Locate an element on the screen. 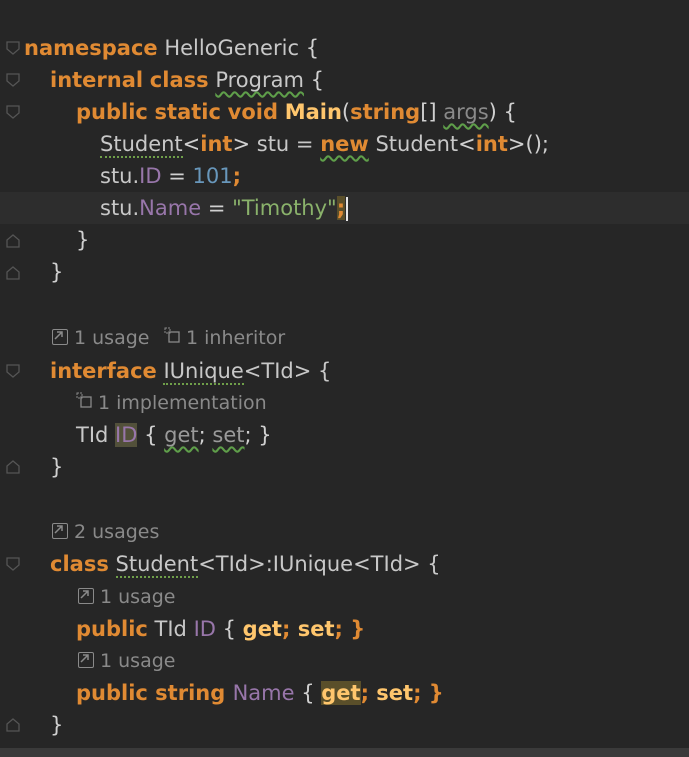  code-line: class Student<TId>:IUnique<TId> { is located at coordinates (344, 564).